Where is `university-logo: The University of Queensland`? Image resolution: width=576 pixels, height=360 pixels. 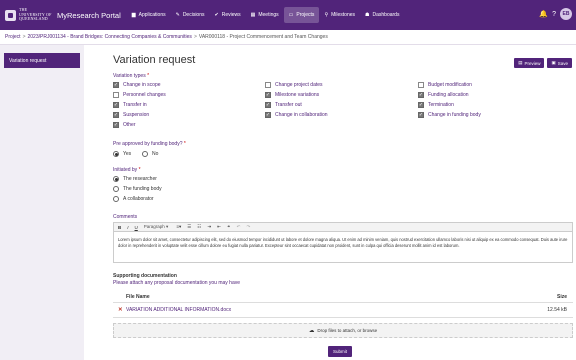
university-logo: The University of Queensland is located at coordinates (29, 14).